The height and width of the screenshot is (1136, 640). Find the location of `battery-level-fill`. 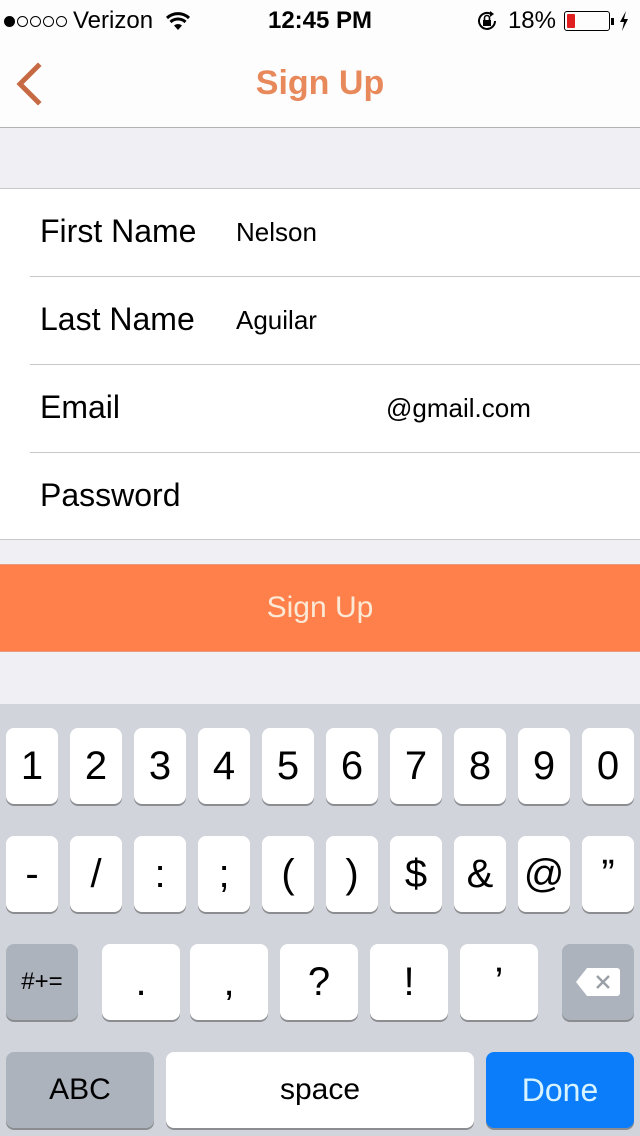

battery-level-fill is located at coordinates (571, 21).